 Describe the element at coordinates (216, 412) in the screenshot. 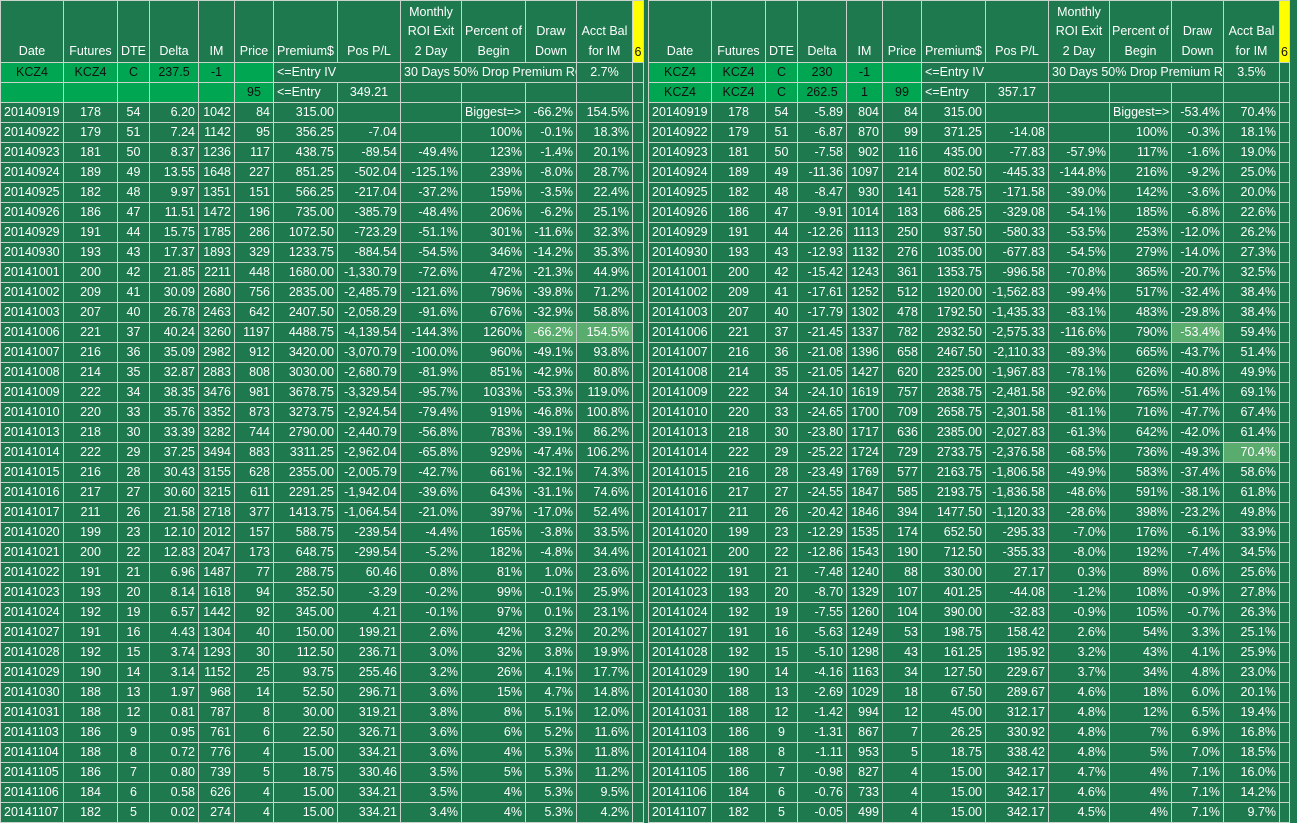

I see `cell-im: 3352` at that location.